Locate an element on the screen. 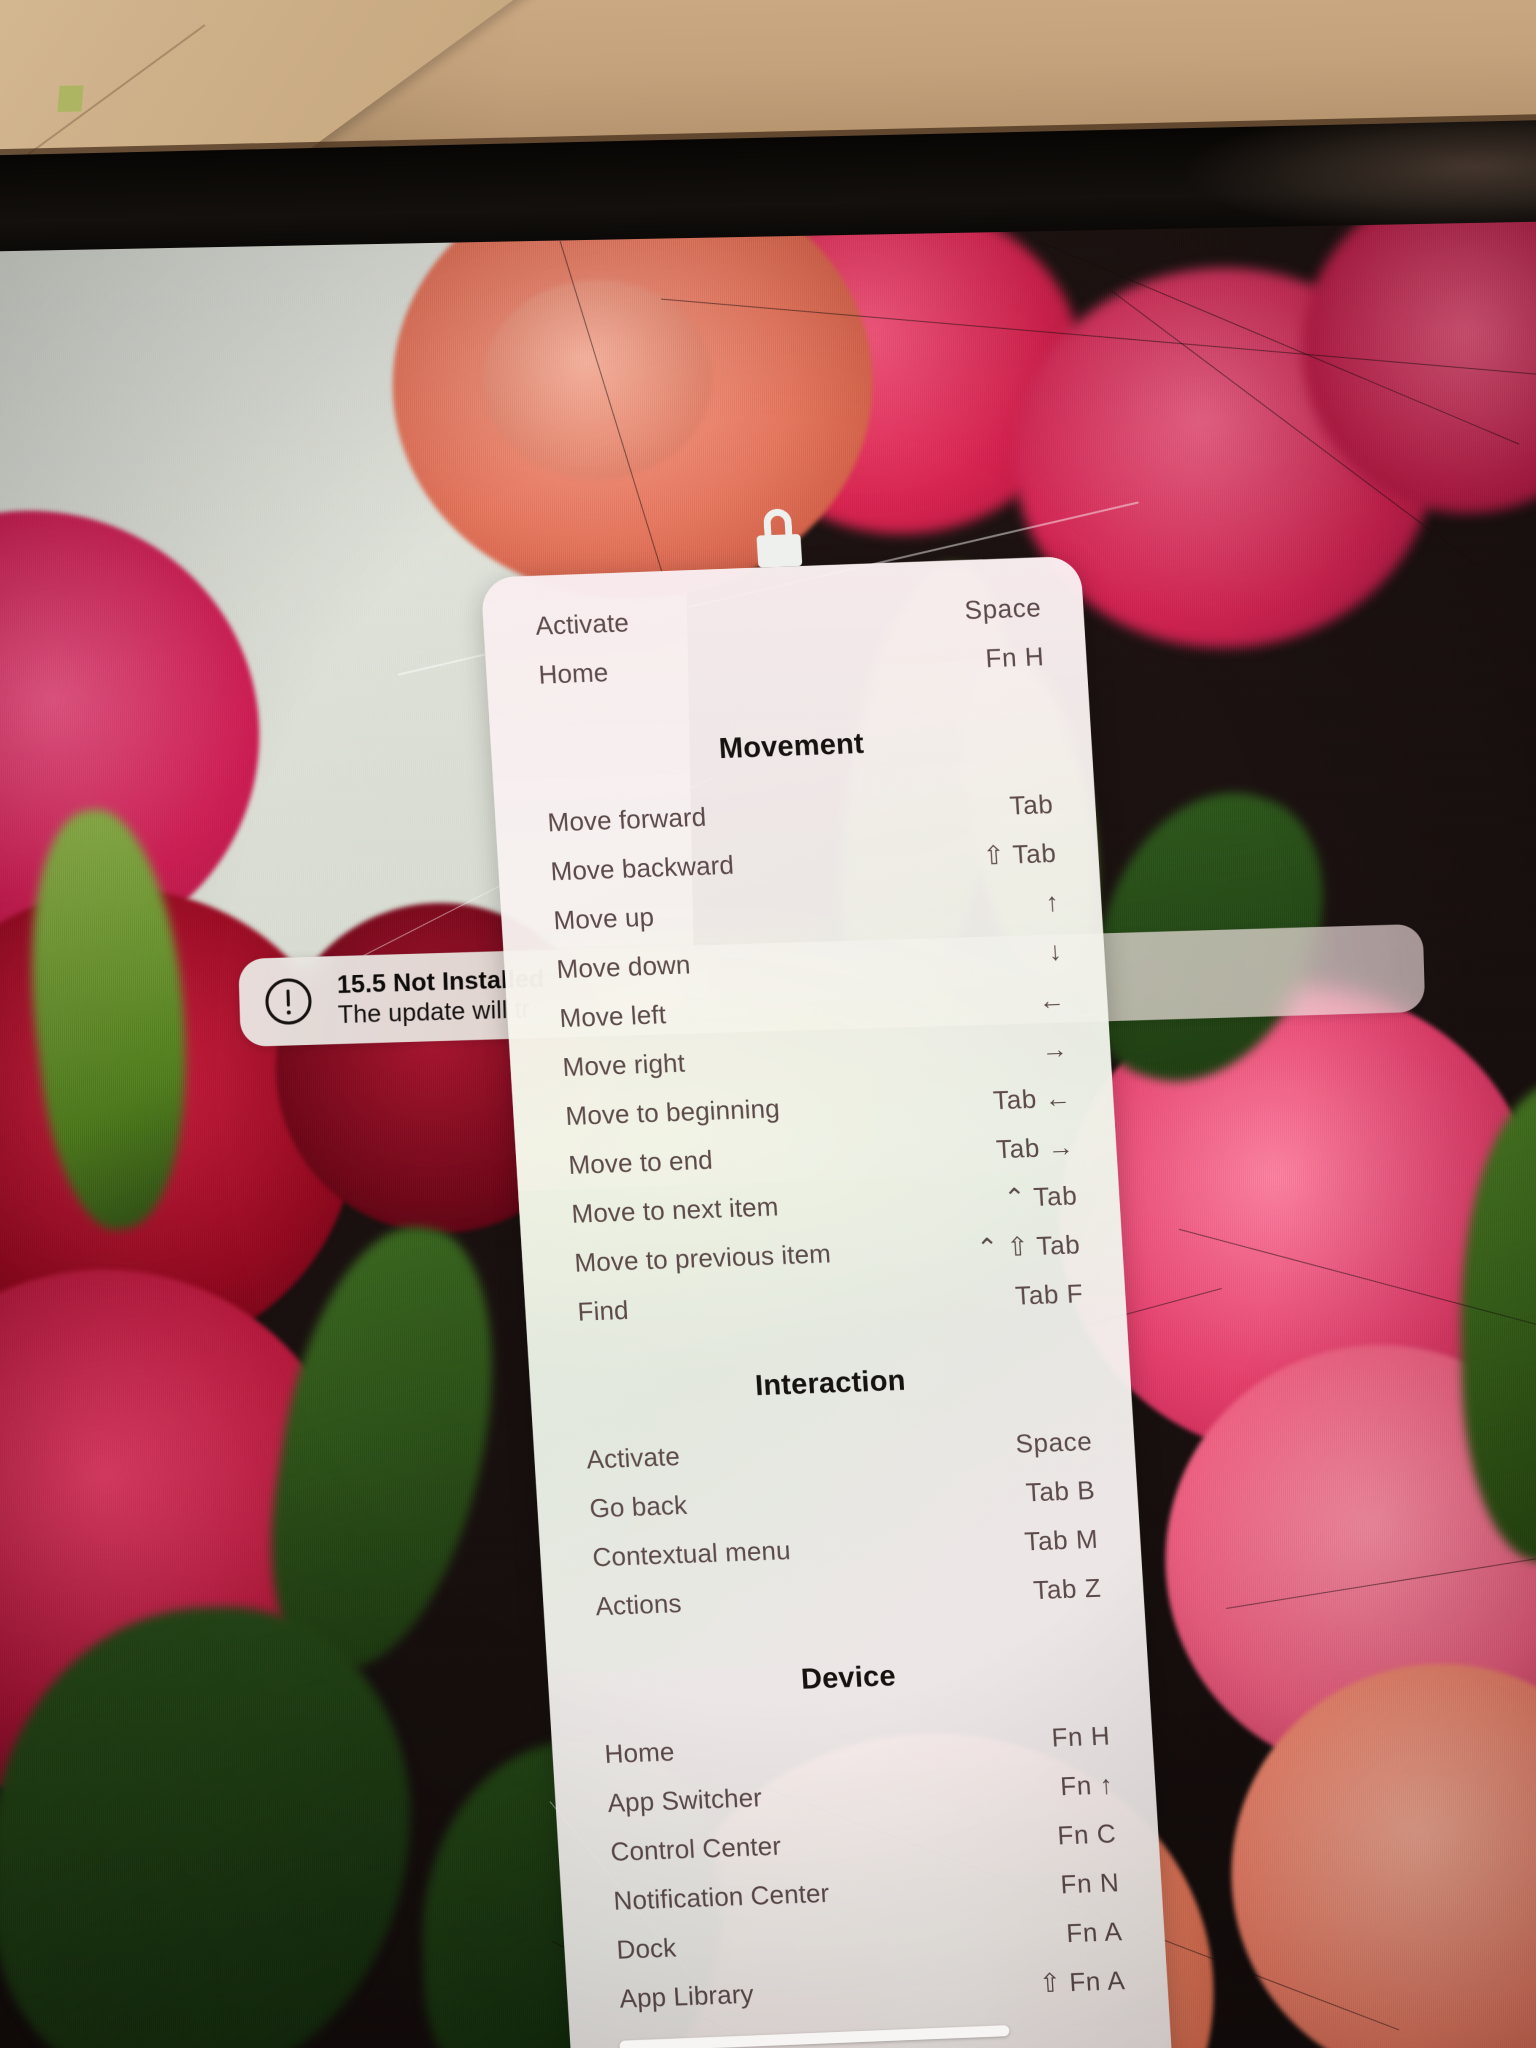 The image size is (1536, 2048). shortcut-label: Notification Center is located at coordinates (721, 1896).